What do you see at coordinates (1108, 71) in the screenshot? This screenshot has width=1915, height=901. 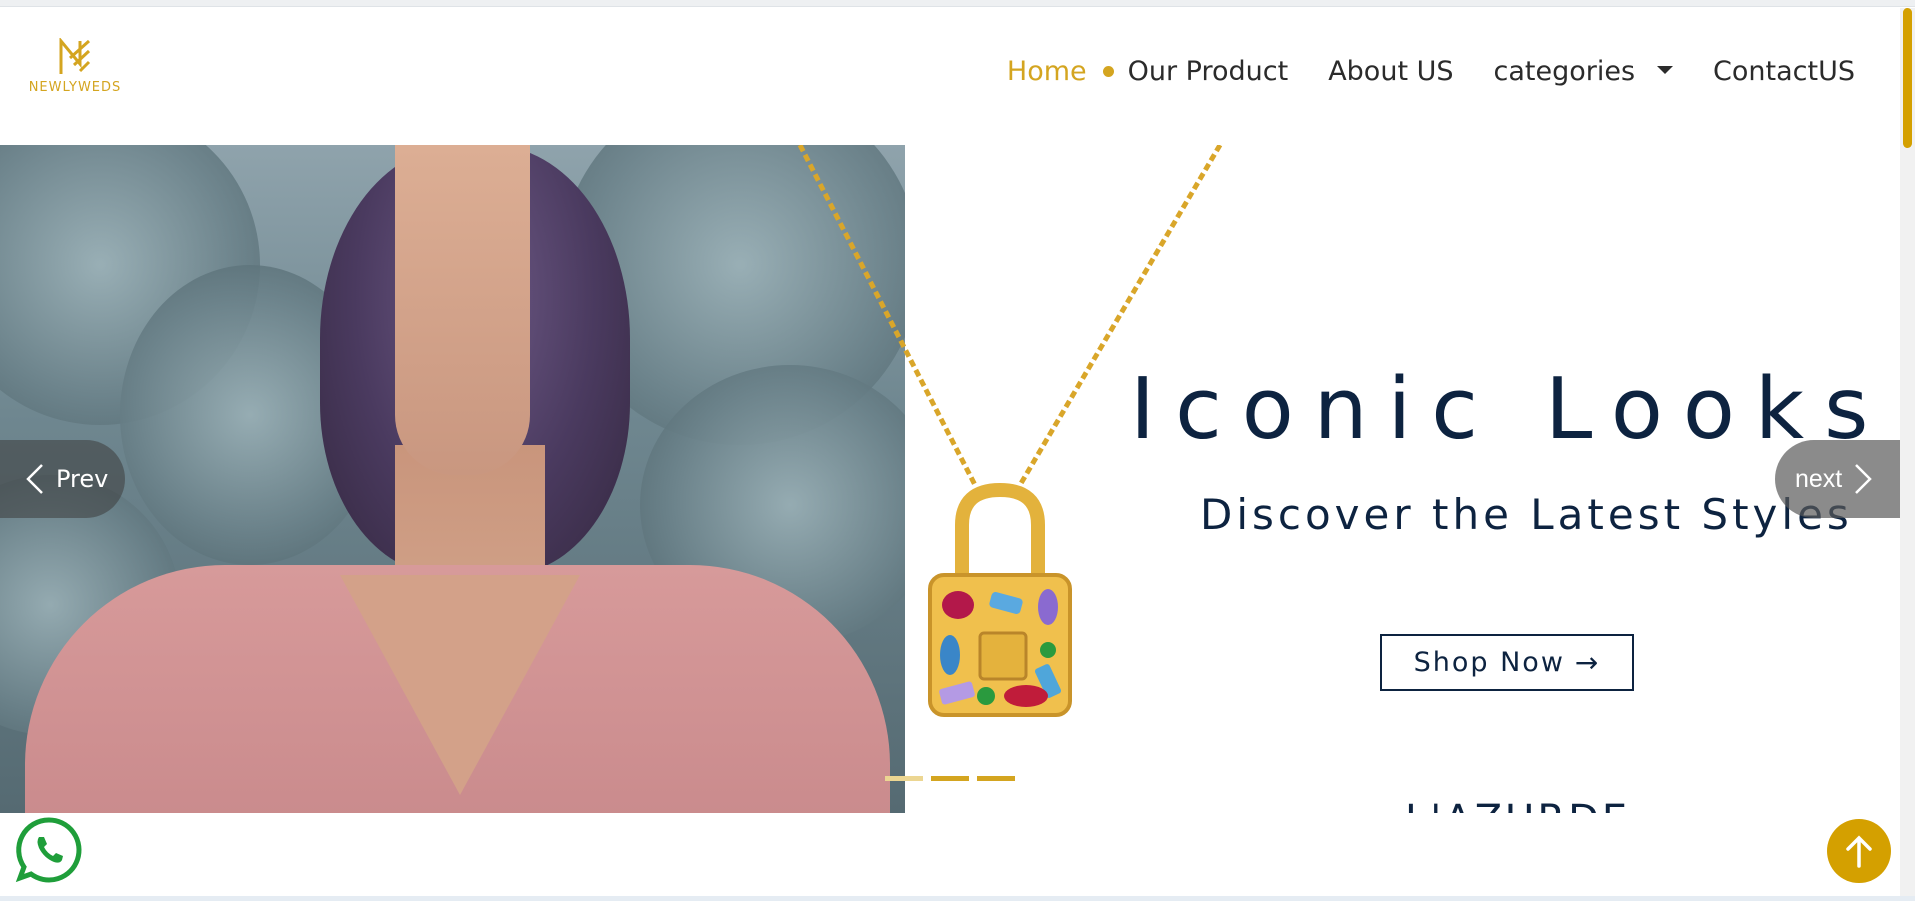 I see `active-dot-icon` at bounding box center [1108, 71].